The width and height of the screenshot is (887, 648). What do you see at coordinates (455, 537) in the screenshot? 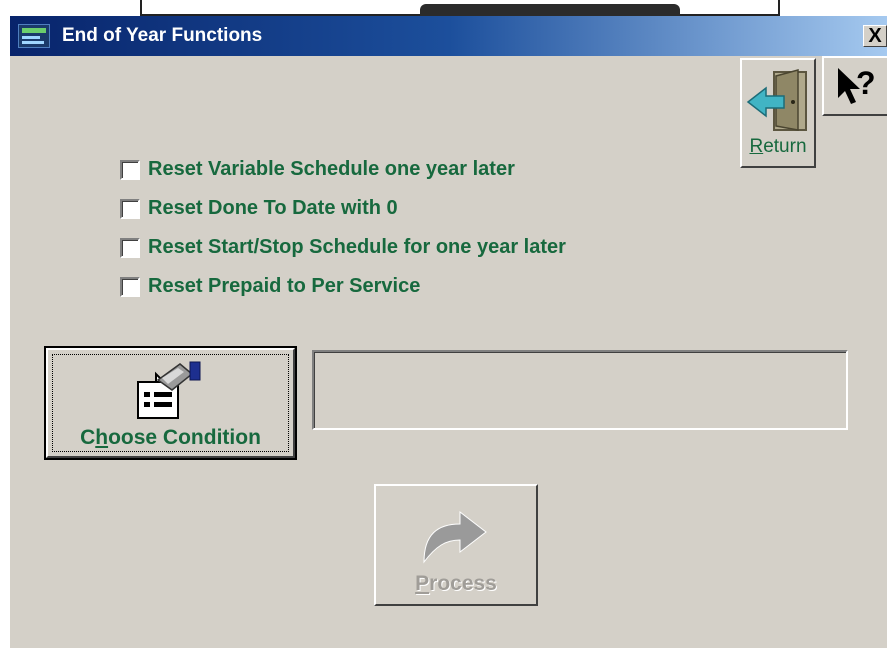
I see `curved-arrow-icon` at bounding box center [455, 537].